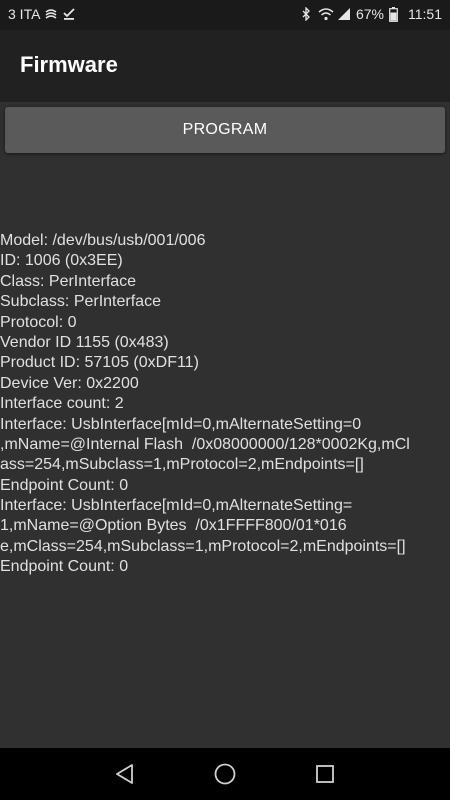 This screenshot has width=450, height=800. What do you see at coordinates (62, 404) in the screenshot?
I see `info-line: Interface count: 2` at bounding box center [62, 404].